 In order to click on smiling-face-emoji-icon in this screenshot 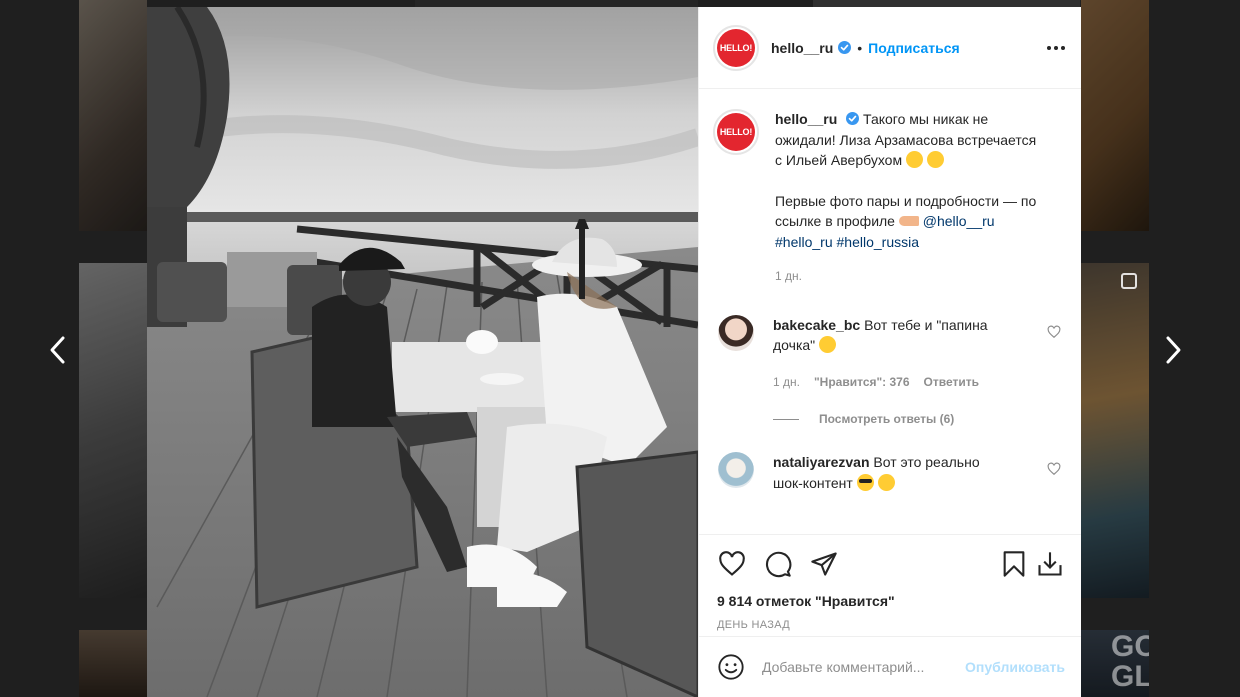, I will do `click(935, 159)`.